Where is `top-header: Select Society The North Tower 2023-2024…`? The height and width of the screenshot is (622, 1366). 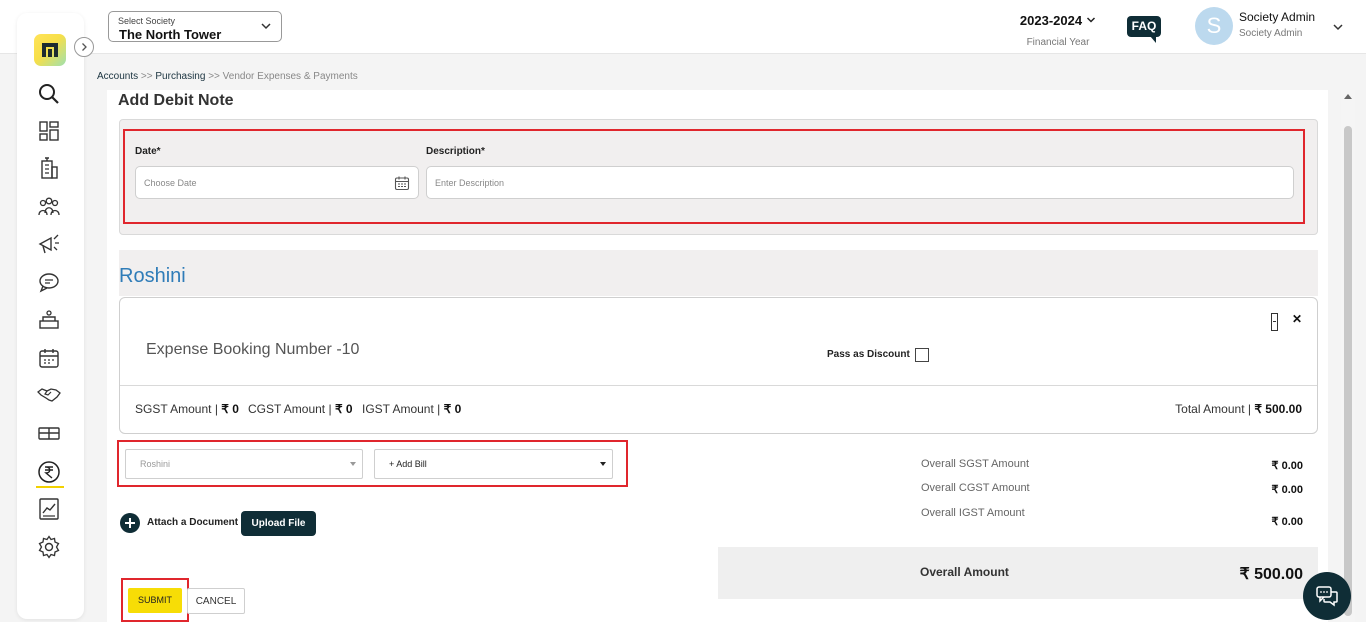 top-header: Select Society The North Tower 2023-2024… is located at coordinates (683, 27).